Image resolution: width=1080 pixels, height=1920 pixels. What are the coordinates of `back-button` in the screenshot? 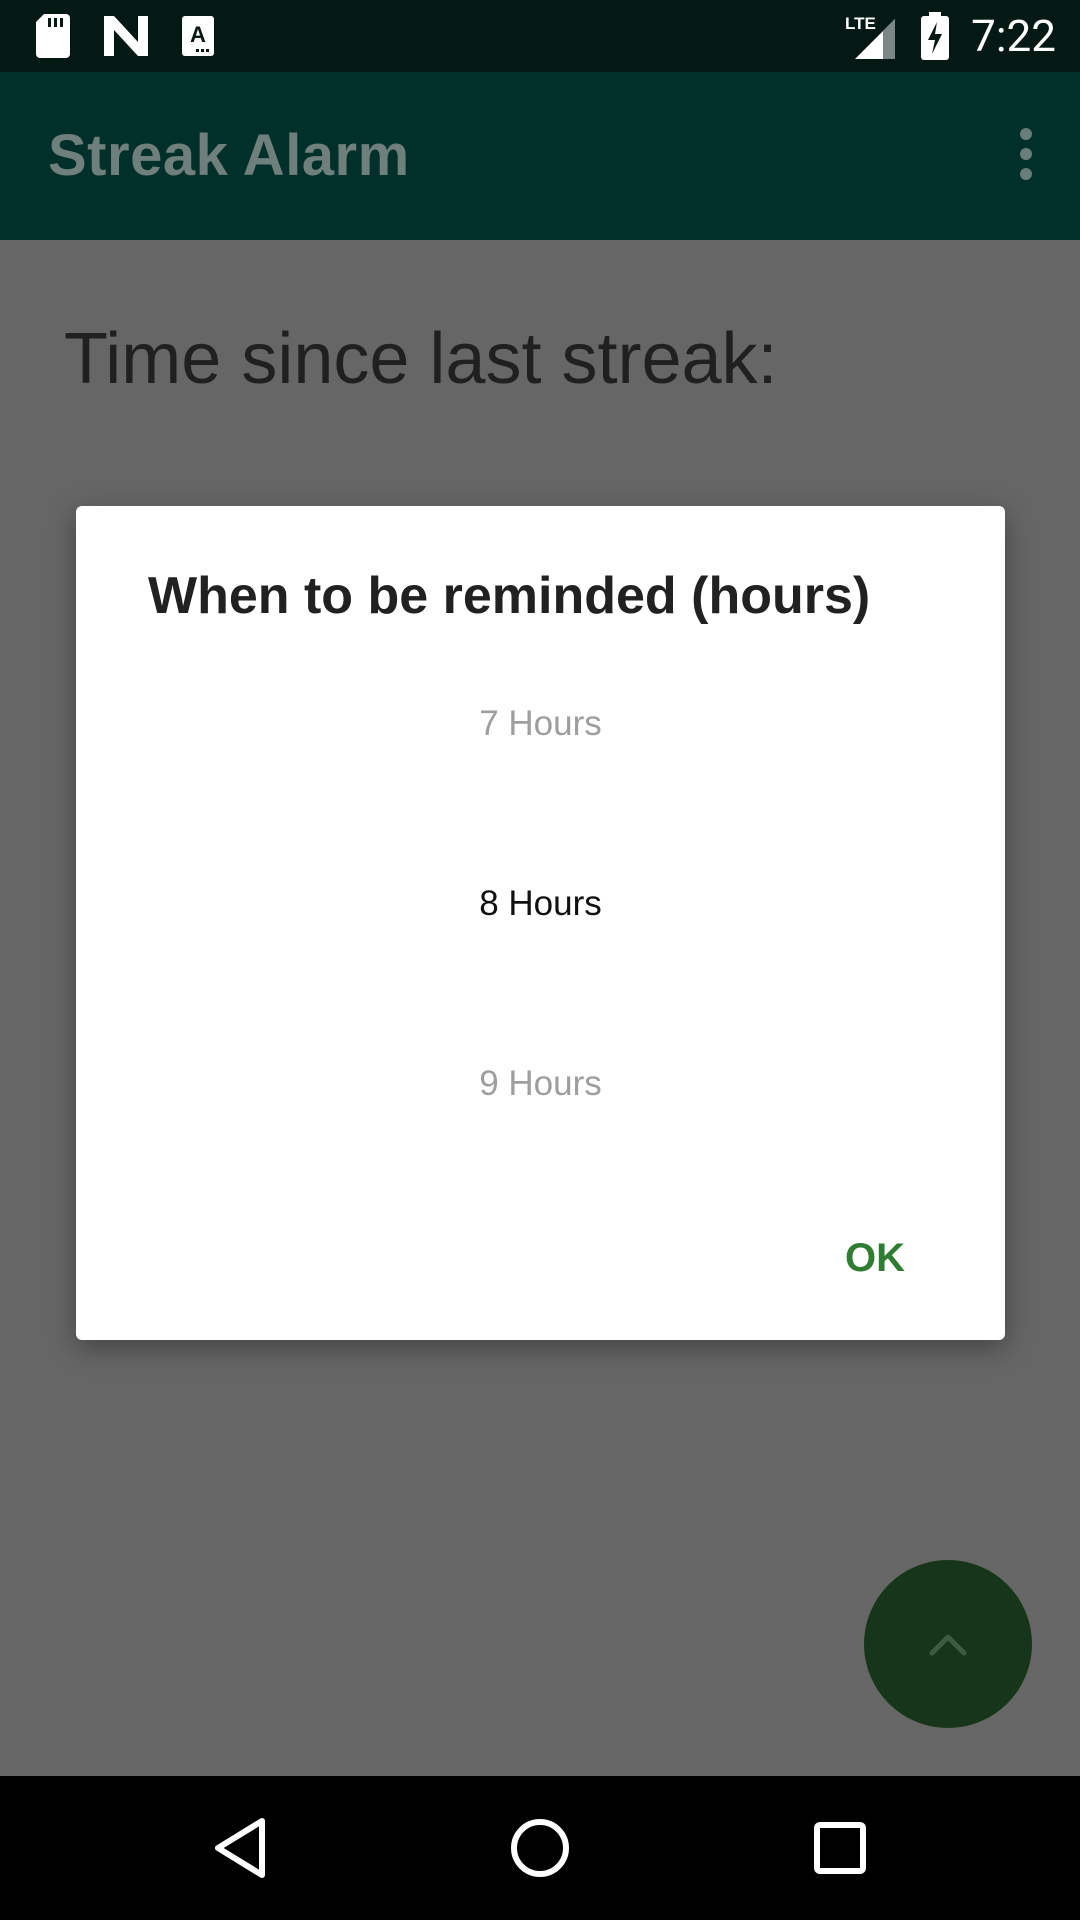 It's located at (240, 1848).